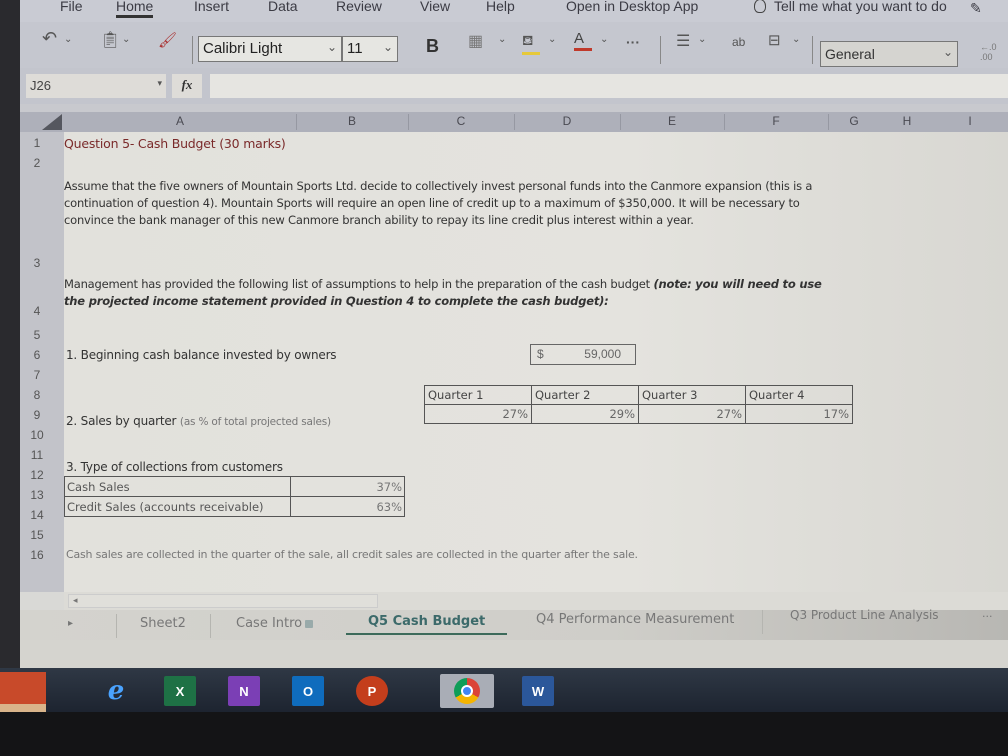 The image size is (1008, 756). What do you see at coordinates (52, 122) in the screenshot?
I see `select-all-corner` at bounding box center [52, 122].